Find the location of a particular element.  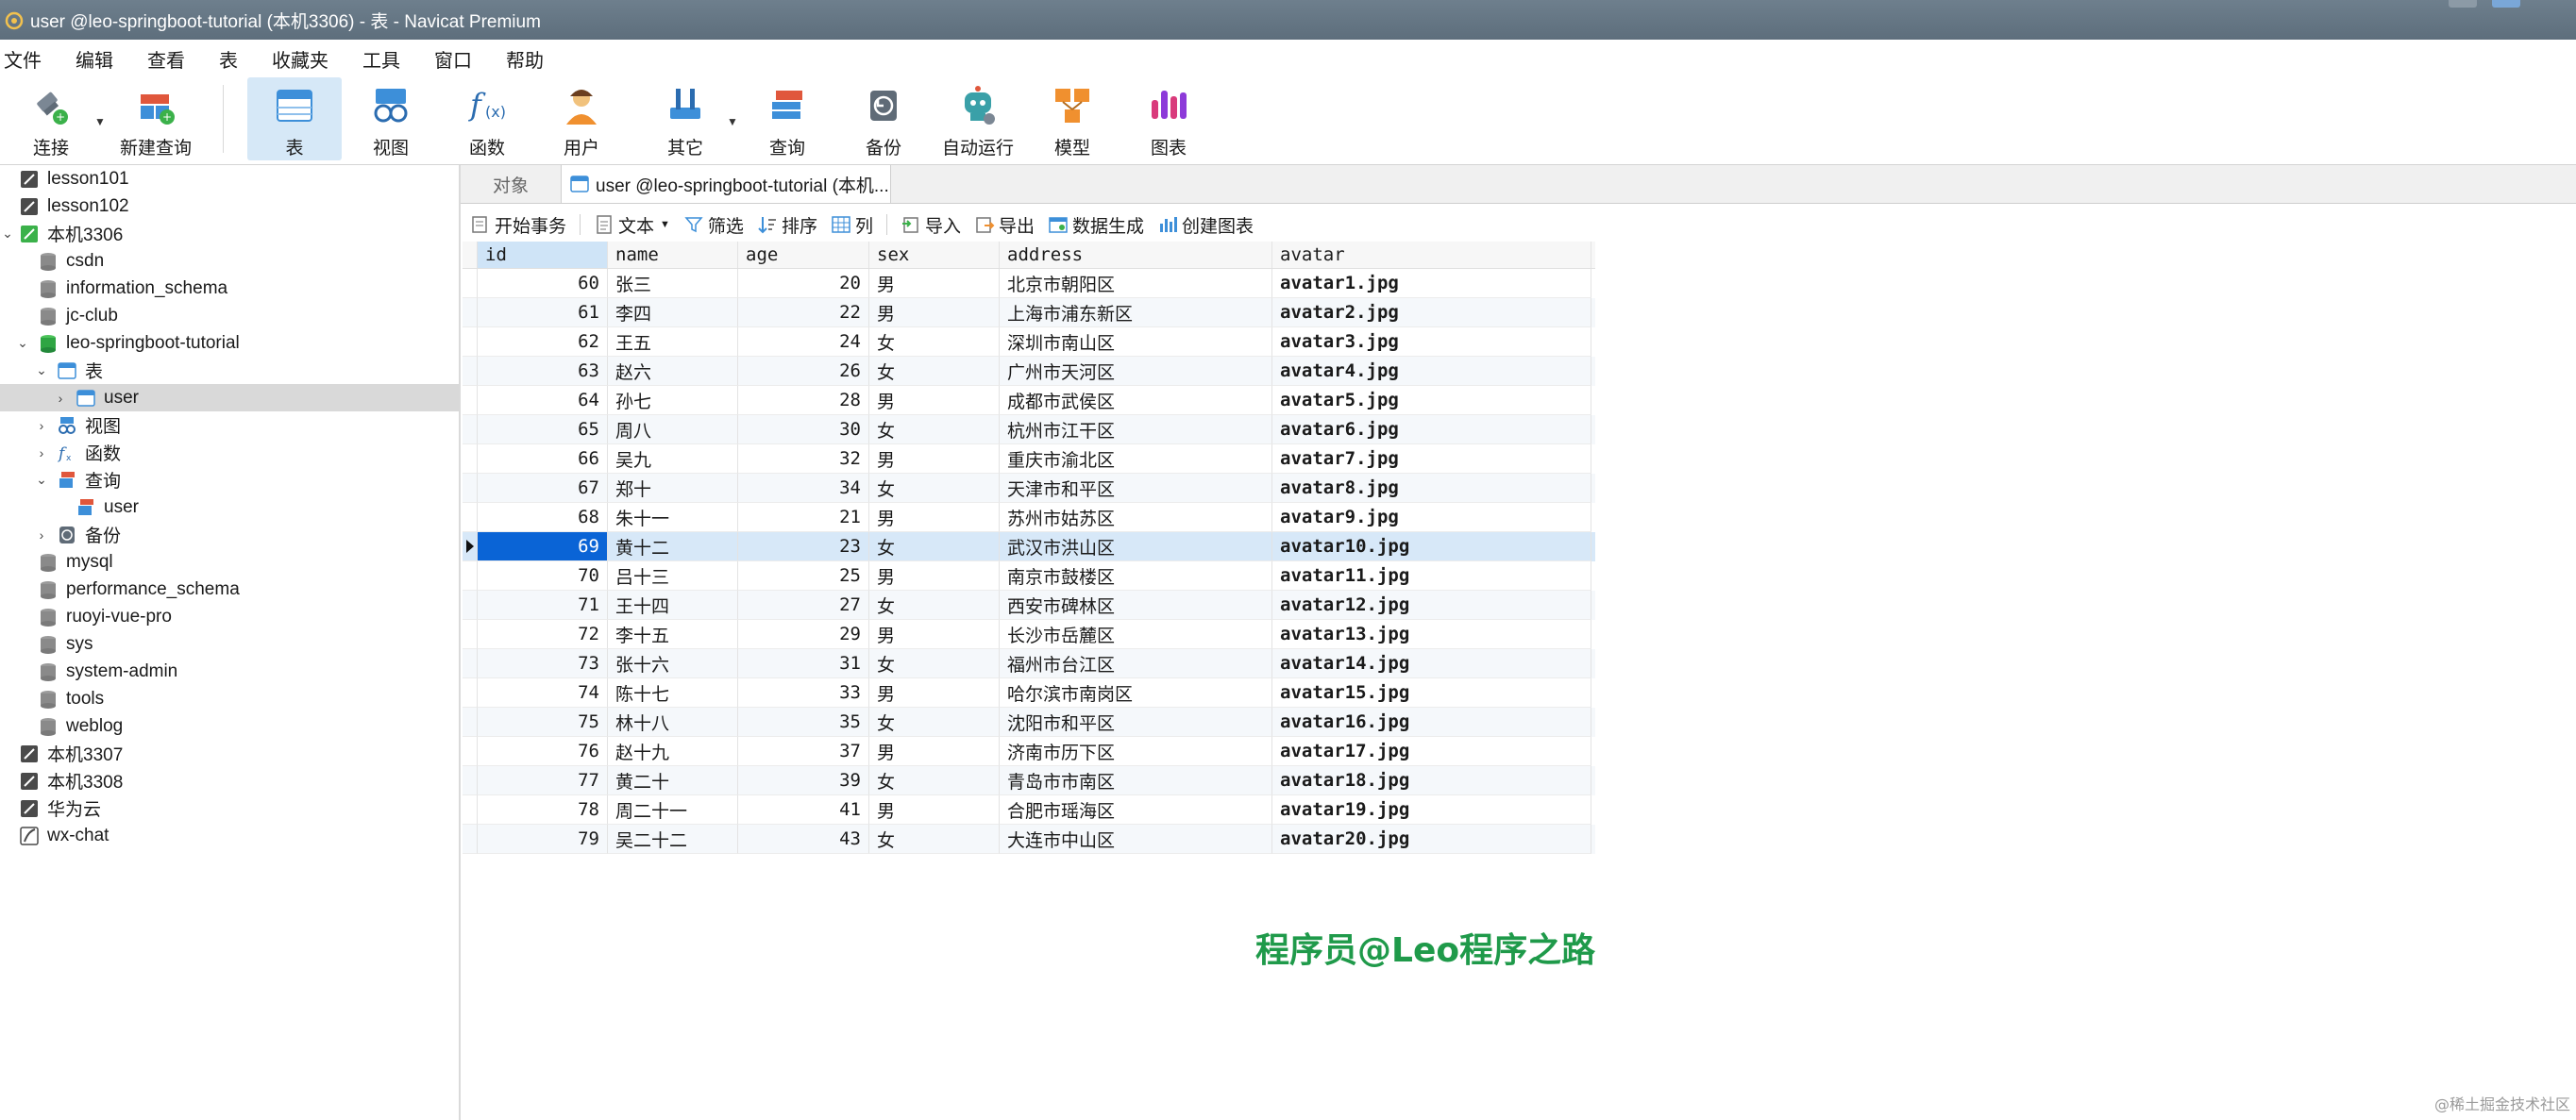

table-button: 表 is located at coordinates (294, 118).